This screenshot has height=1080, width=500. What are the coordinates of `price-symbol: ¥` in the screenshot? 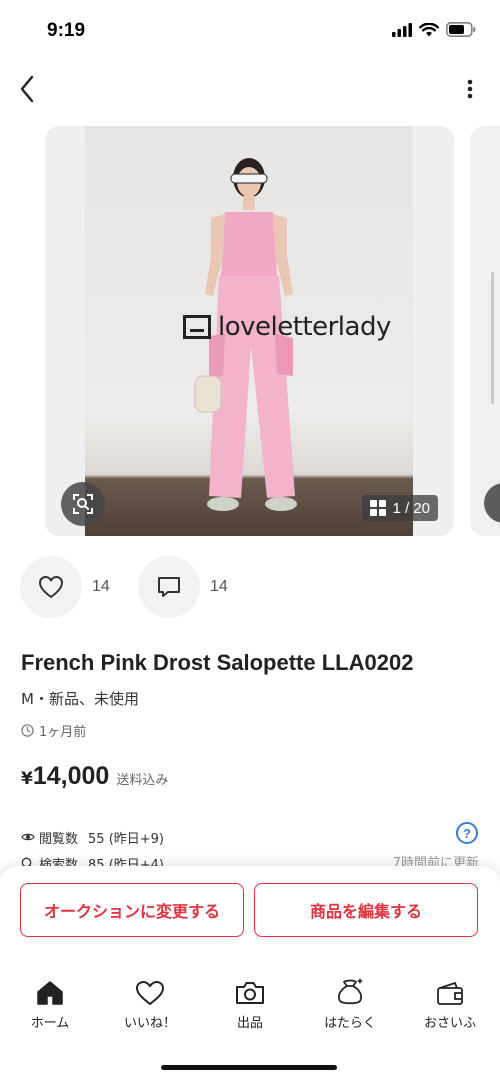 It's located at (27, 779).